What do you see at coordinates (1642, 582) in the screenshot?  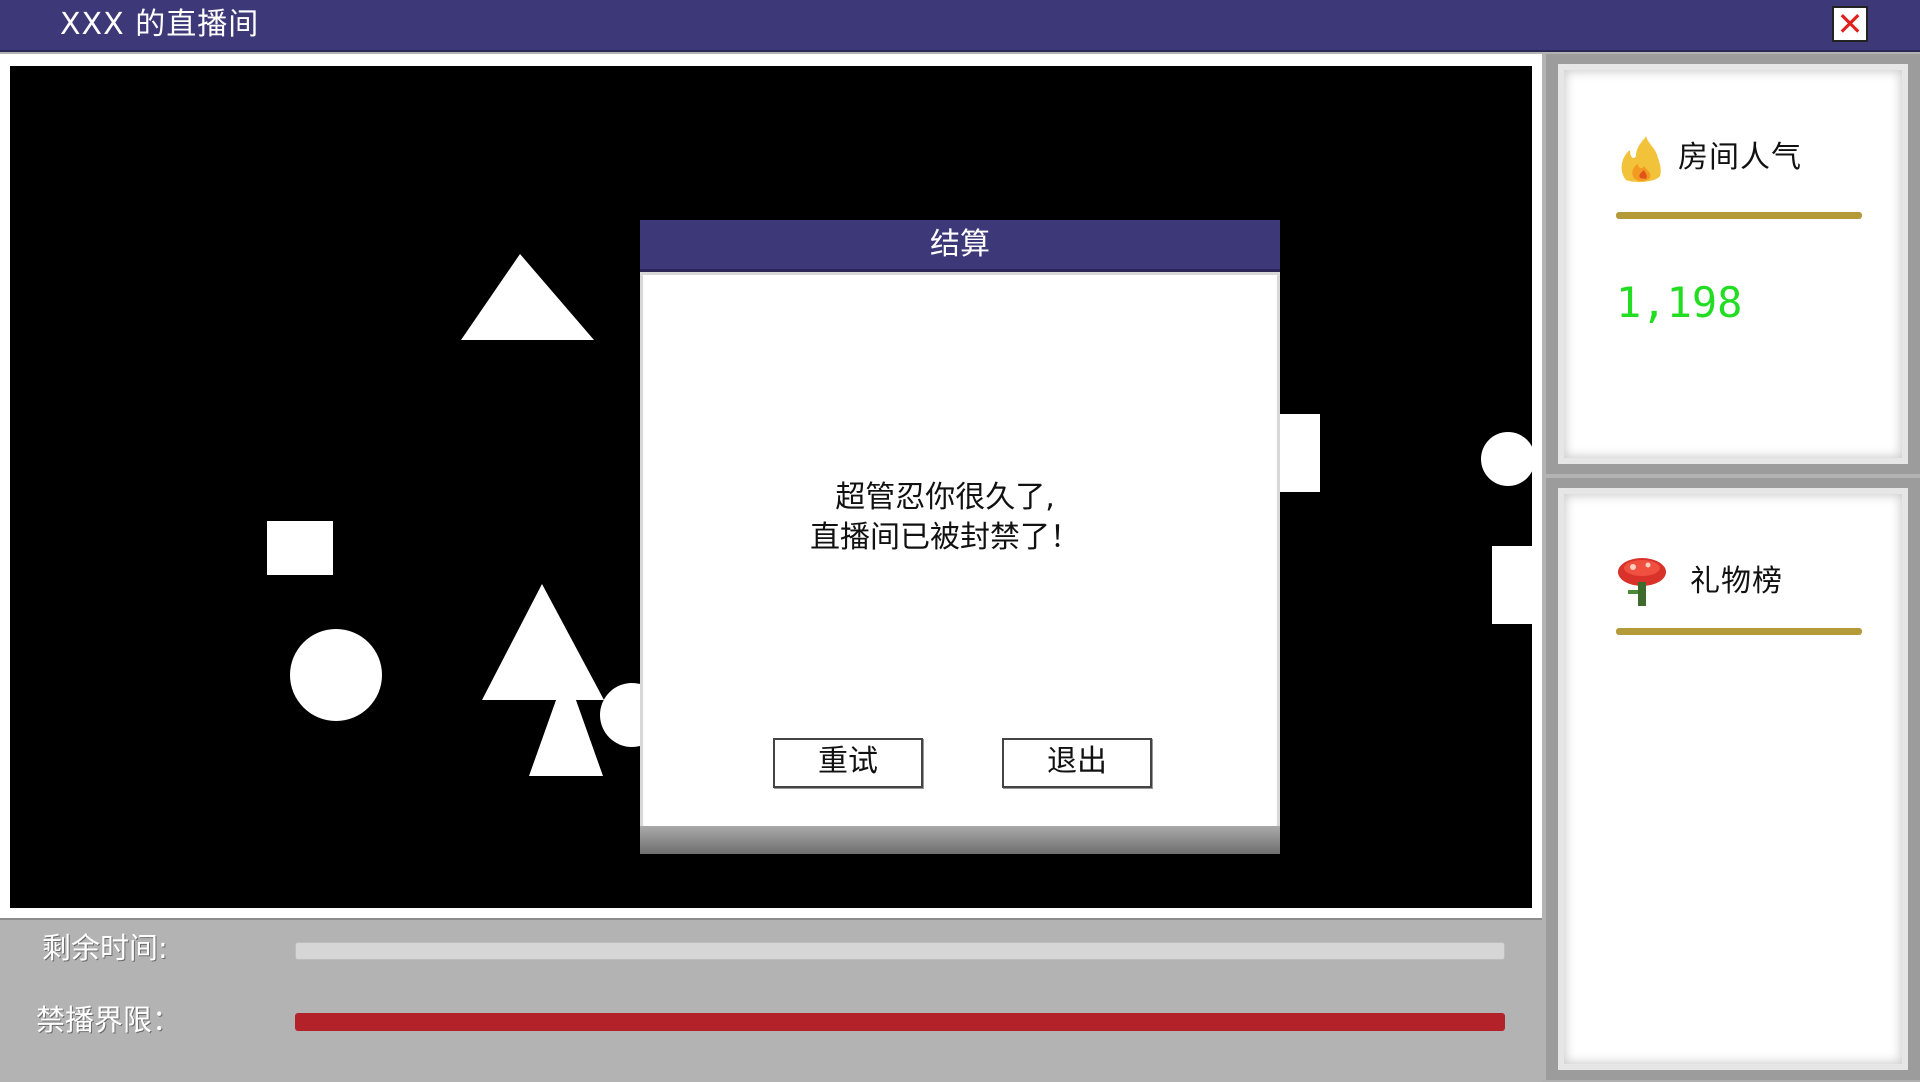 I see `mushroom-flower-icon` at bounding box center [1642, 582].